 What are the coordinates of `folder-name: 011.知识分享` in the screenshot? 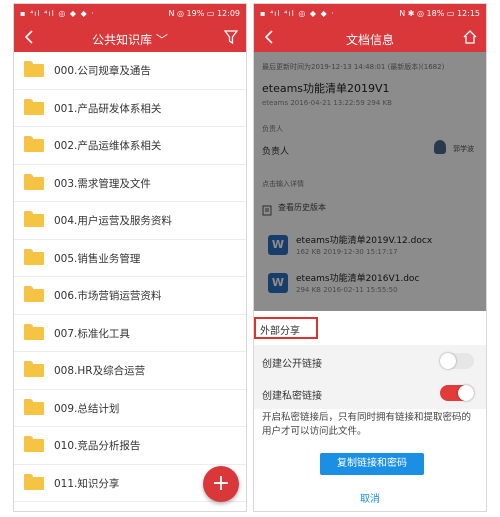 It's located at (87, 483).